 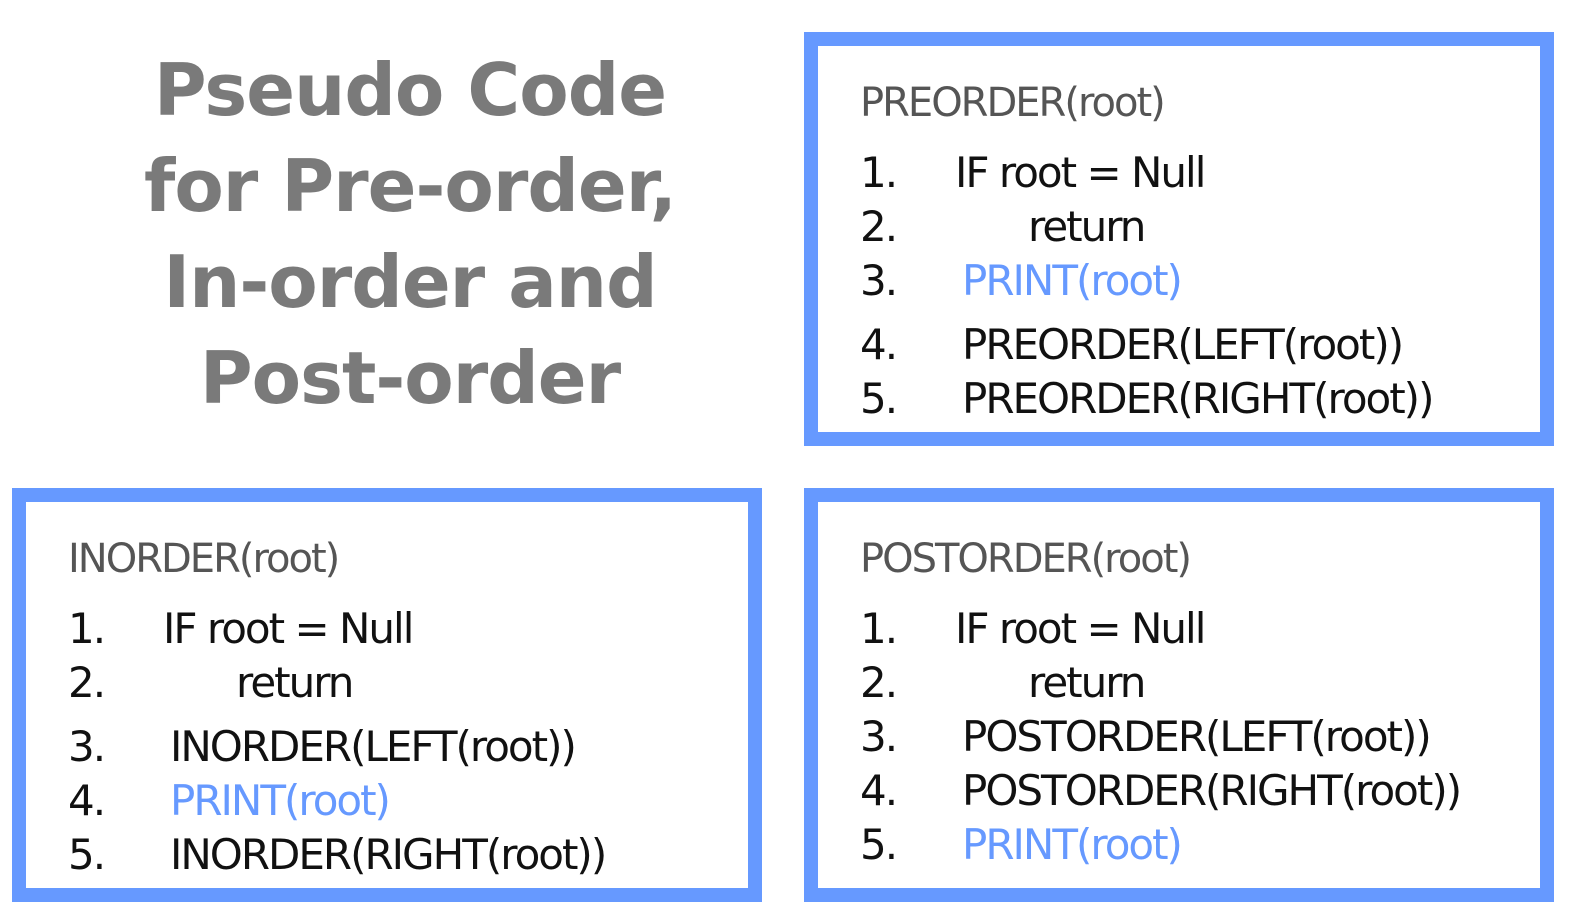 I want to click on code-line: 4. PREORDER(LEFT(root)), so click(x=1205, y=345).